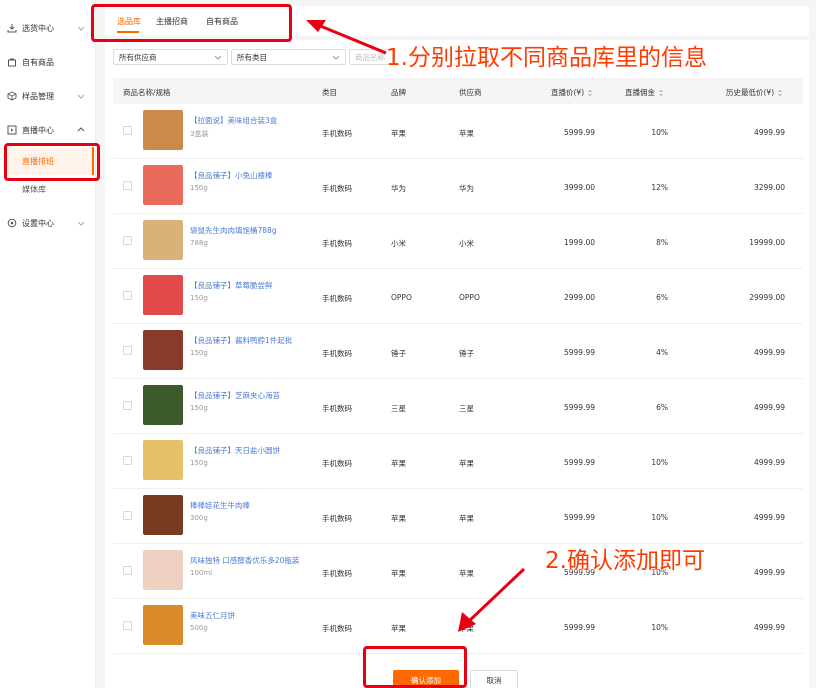  What do you see at coordinates (546, 58) in the screenshot?
I see `annotation-note-1: 1.分别拉取不同商品库里的信息` at bounding box center [546, 58].